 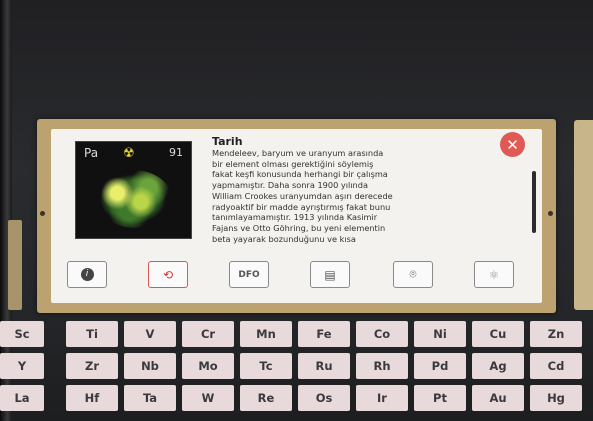 I want to click on element-cell: Mo, so click(x=208, y=366).